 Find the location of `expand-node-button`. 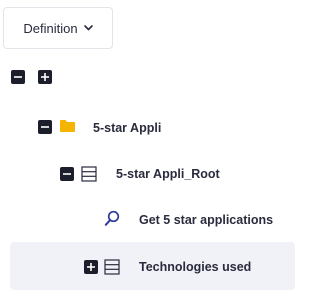

expand-node-button is located at coordinates (91, 267).